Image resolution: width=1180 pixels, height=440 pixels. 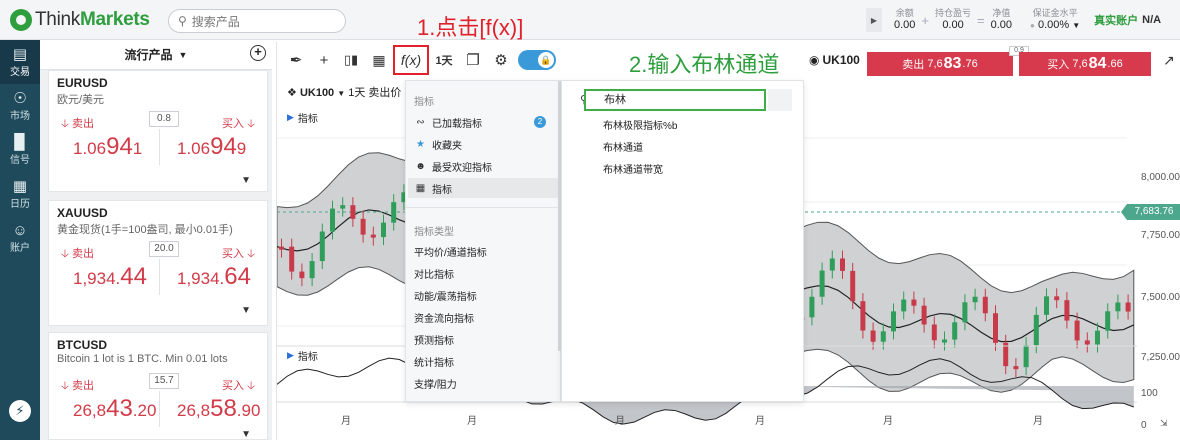 I want to click on pl-metric: 持仓盈亏 0.00, so click(x=953, y=20).